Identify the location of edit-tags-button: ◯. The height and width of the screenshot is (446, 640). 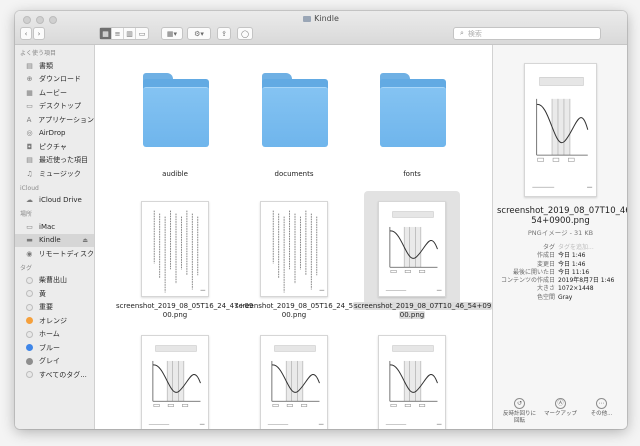
(245, 33).